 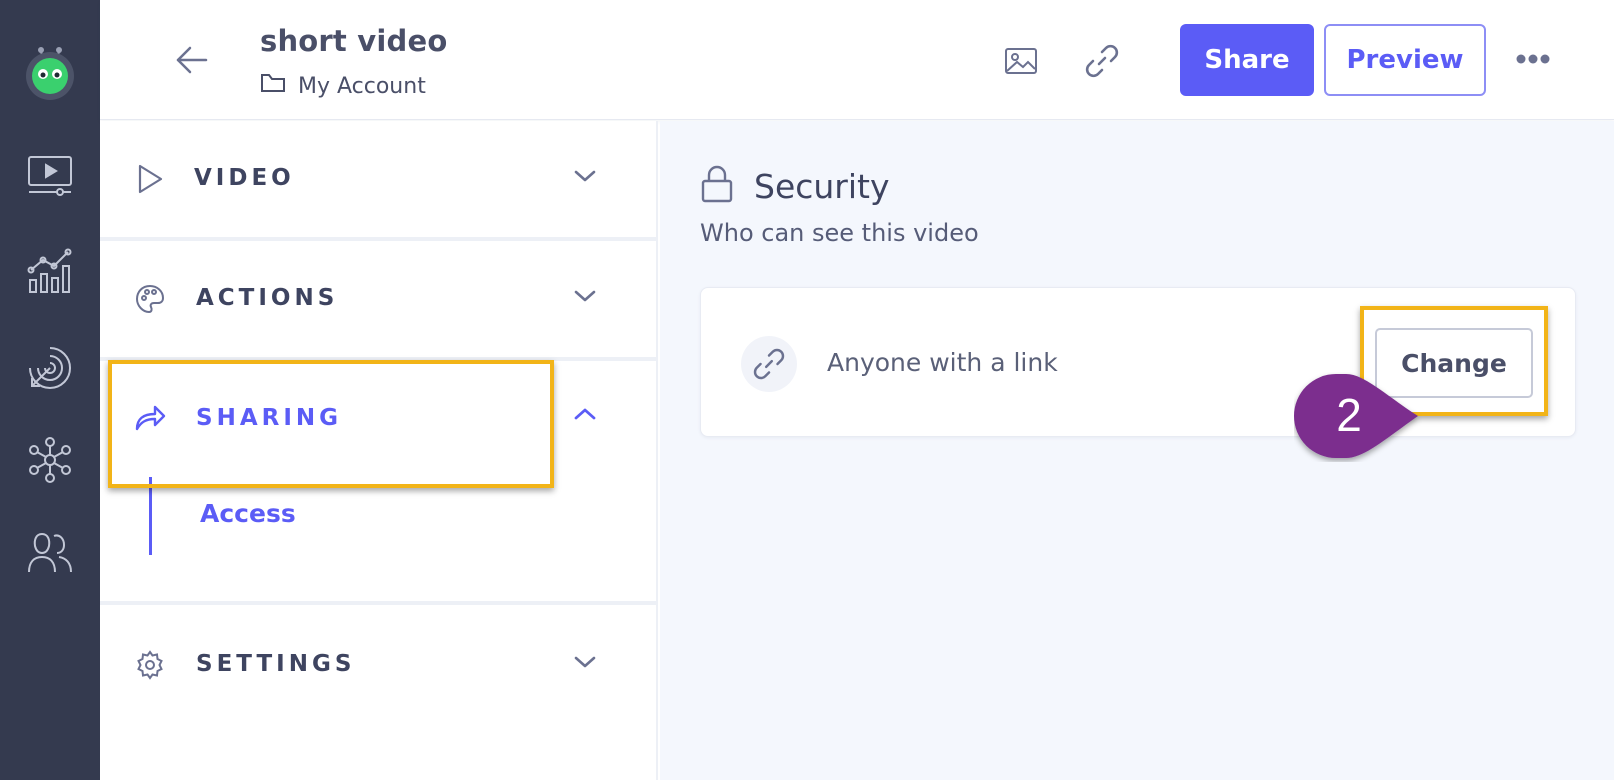 I want to click on back-button, so click(x=192, y=60).